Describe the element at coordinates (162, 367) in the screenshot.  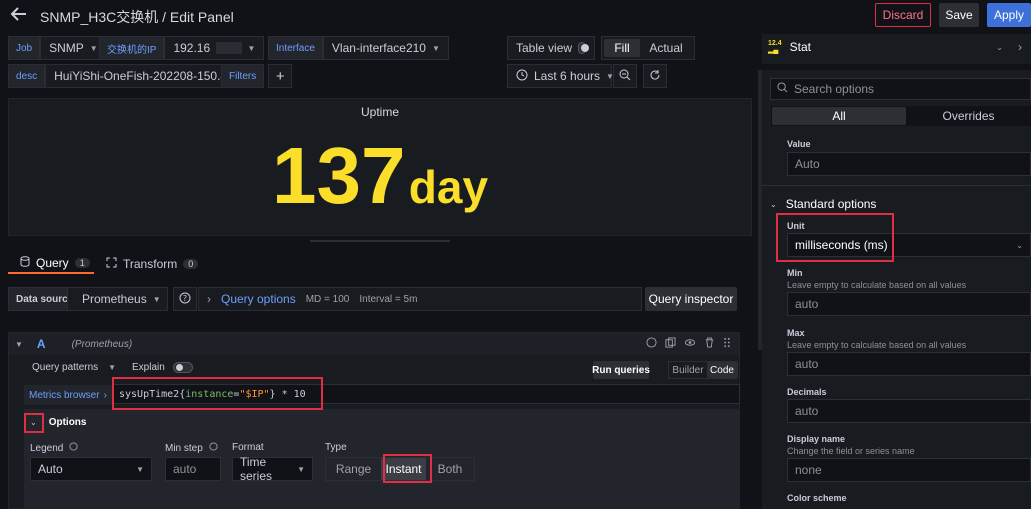
I see `explain-toggle: Explain` at that location.